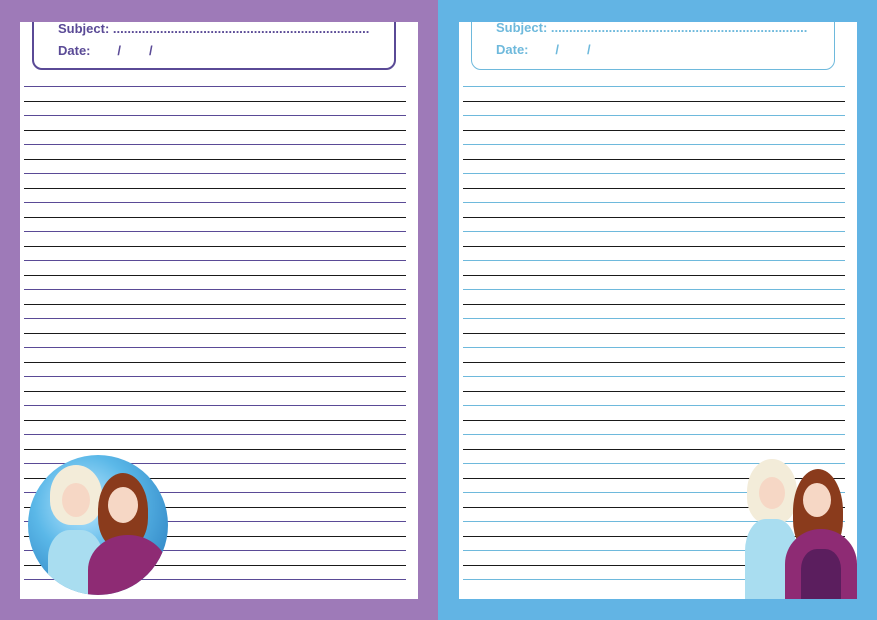 The image size is (877, 620). Describe the element at coordinates (548, 49) in the screenshot. I see `right-date-field: Date: / /` at that location.